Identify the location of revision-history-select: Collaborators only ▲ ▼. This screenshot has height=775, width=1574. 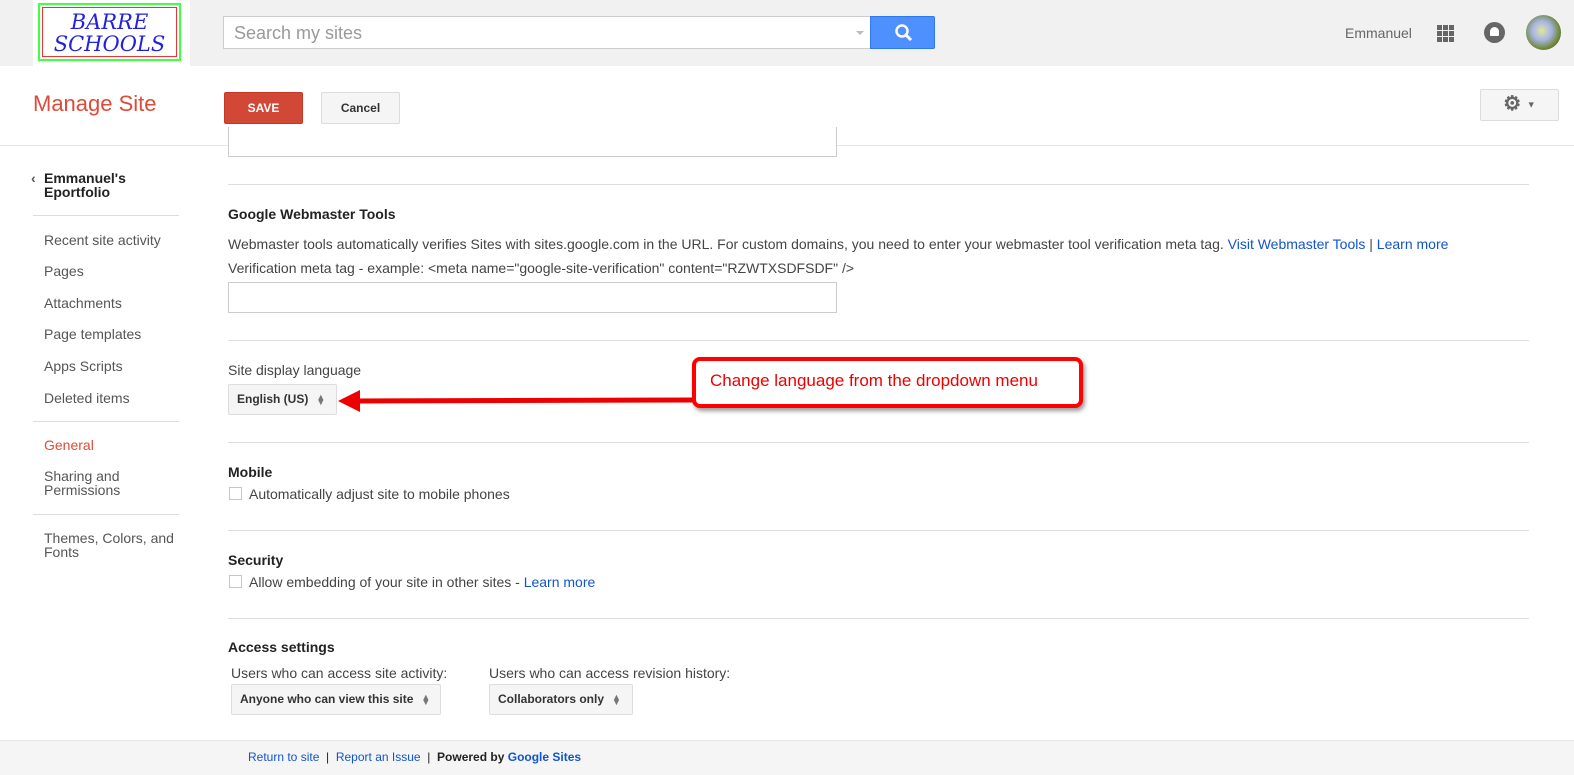
(561, 699).